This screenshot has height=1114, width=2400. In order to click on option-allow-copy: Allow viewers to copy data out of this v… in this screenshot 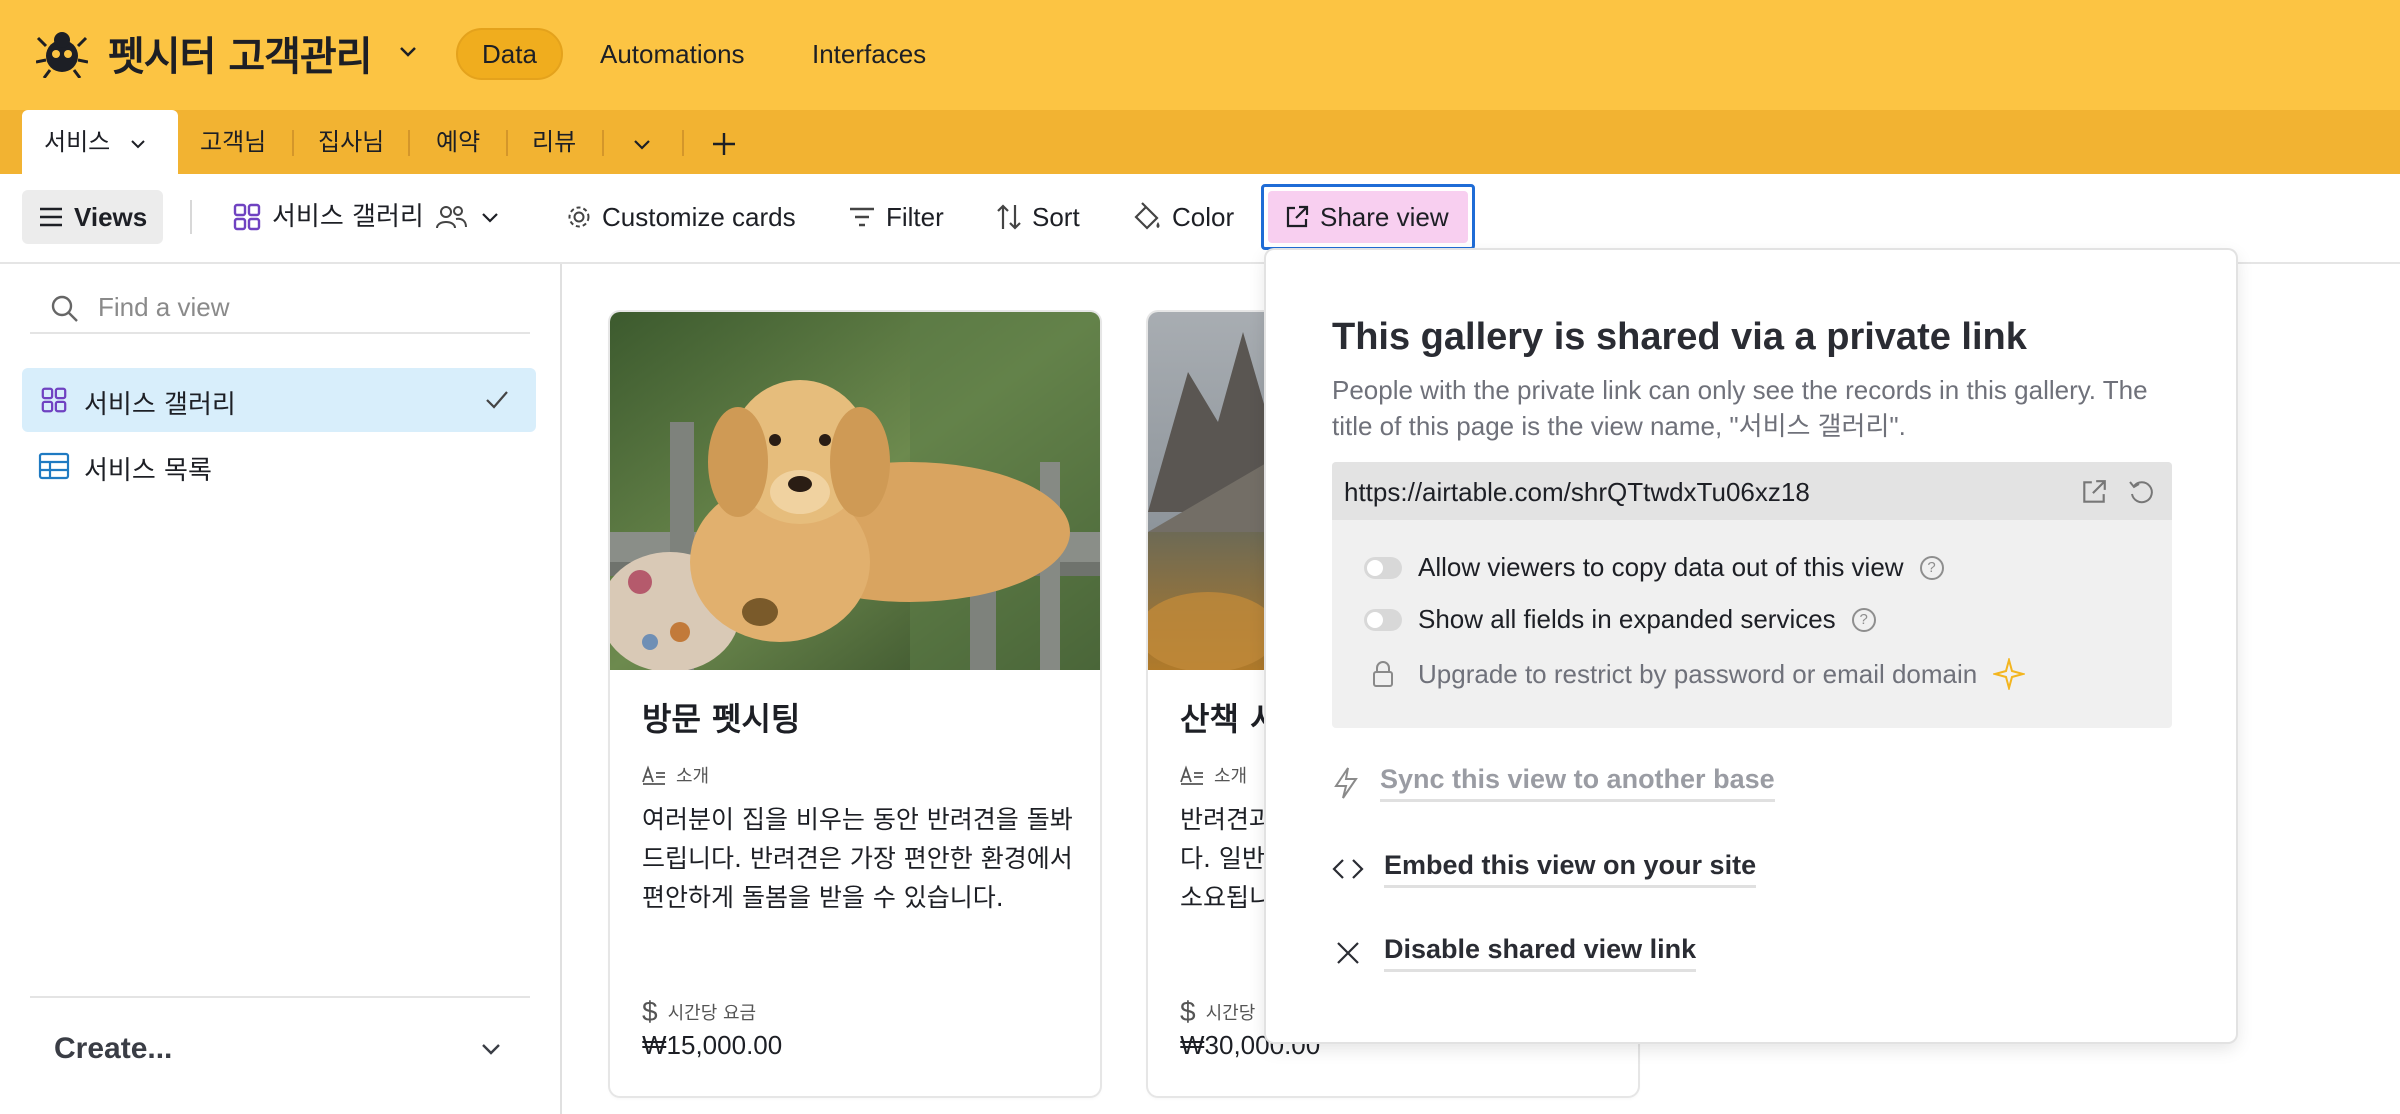, I will do `click(1654, 567)`.